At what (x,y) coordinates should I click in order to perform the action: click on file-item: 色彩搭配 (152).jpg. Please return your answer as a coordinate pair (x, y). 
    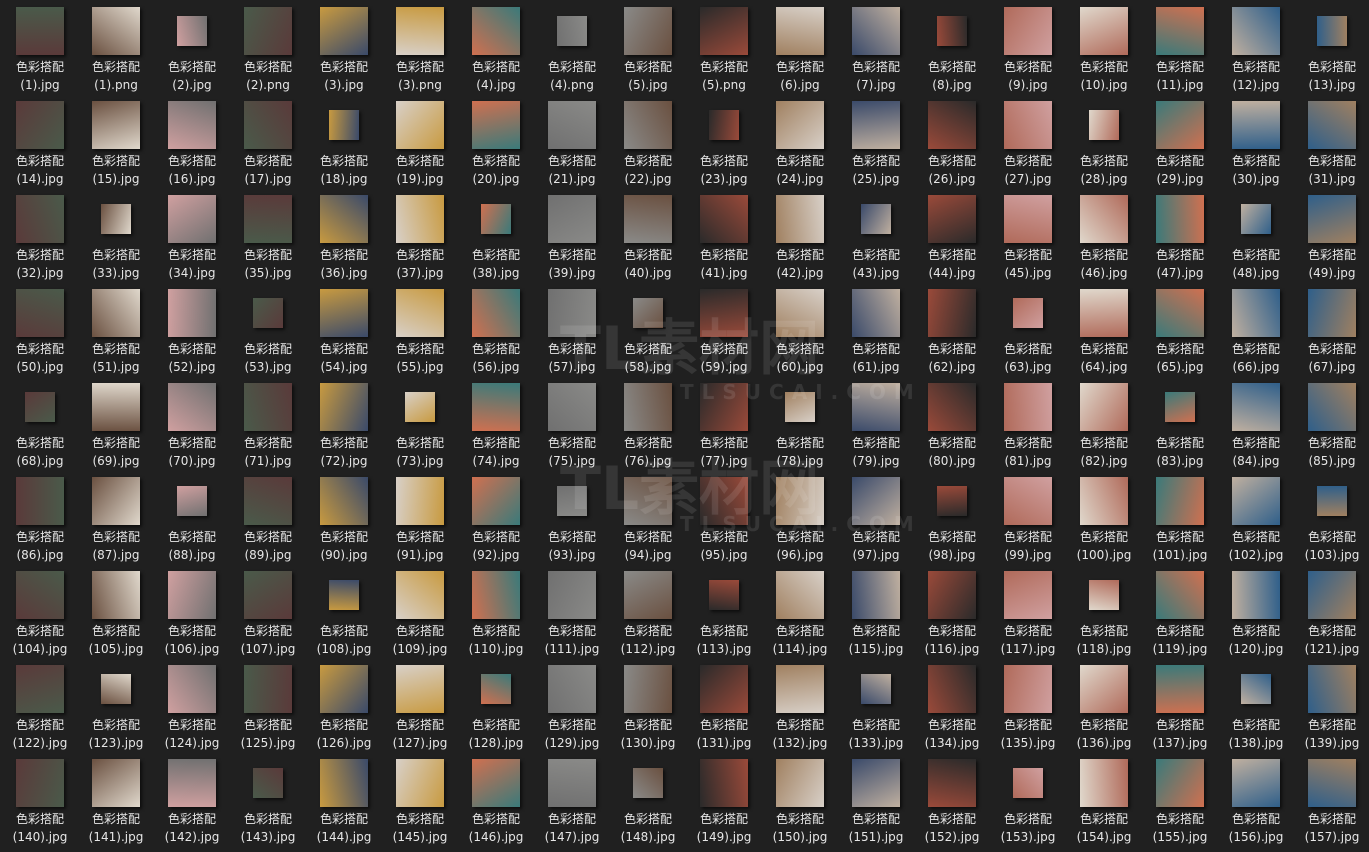
    Looking at the image, I should click on (952, 799).